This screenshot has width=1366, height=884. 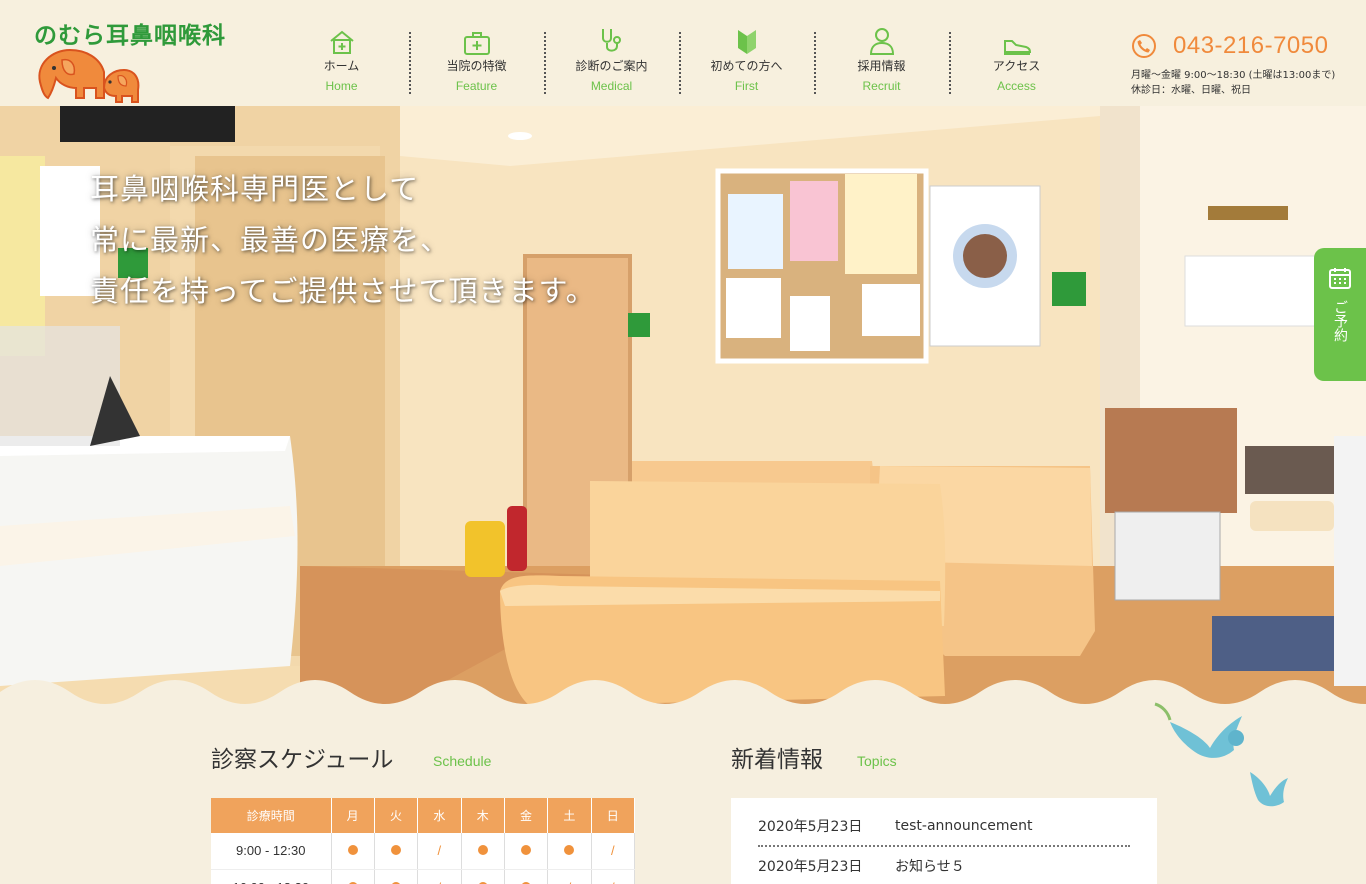 What do you see at coordinates (483, 815) in the screenshot?
I see `schedule-header-cell: 木` at bounding box center [483, 815].